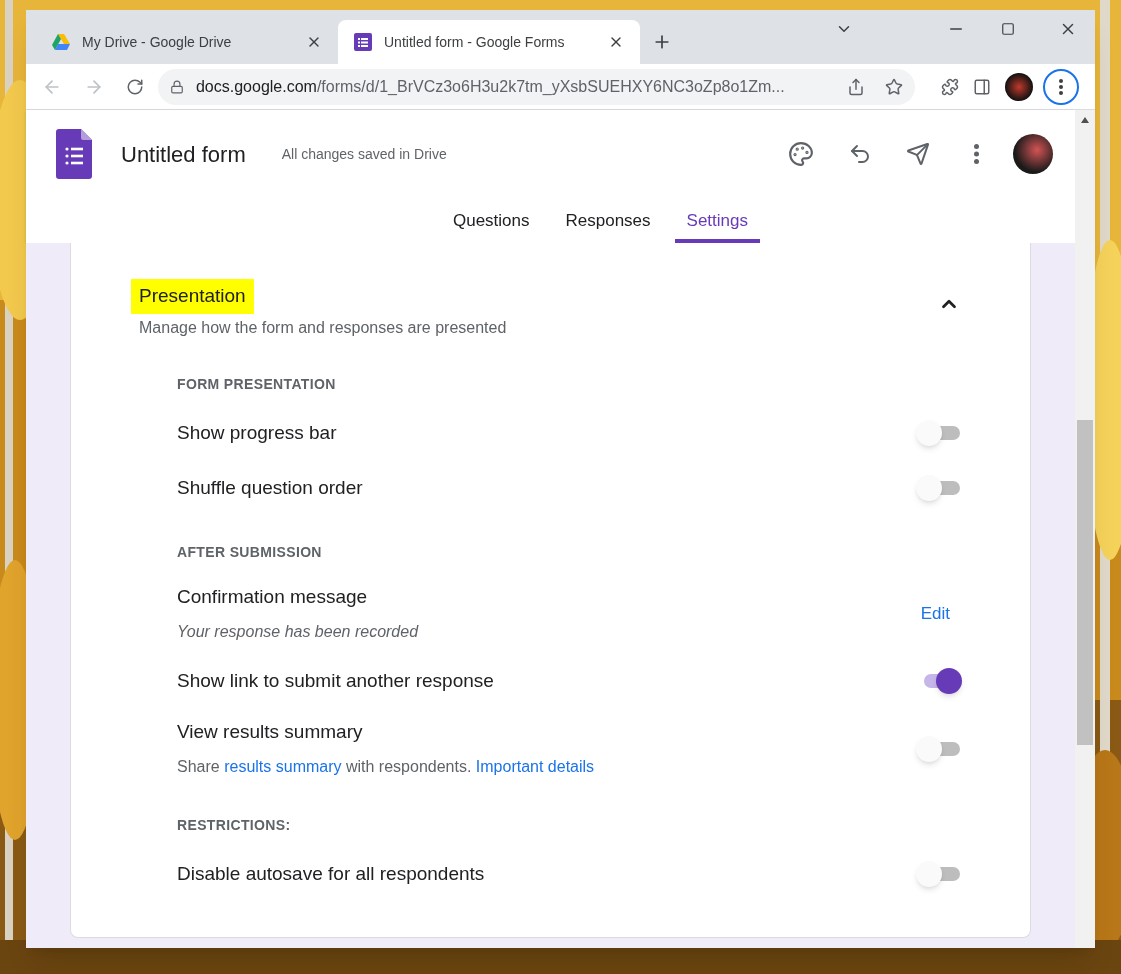 This screenshot has width=1121, height=974. Describe the element at coordinates (61, 42) in the screenshot. I see `drive-icon` at that location.